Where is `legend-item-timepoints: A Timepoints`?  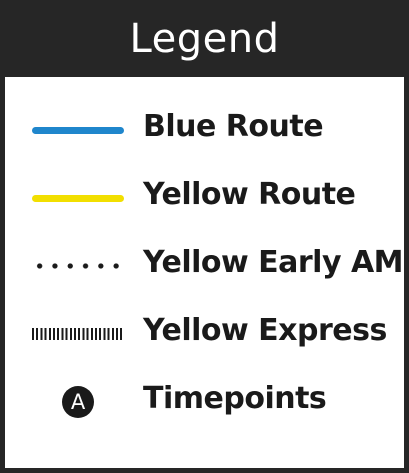 legend-item-timepoints: A Timepoints is located at coordinates (204, 404).